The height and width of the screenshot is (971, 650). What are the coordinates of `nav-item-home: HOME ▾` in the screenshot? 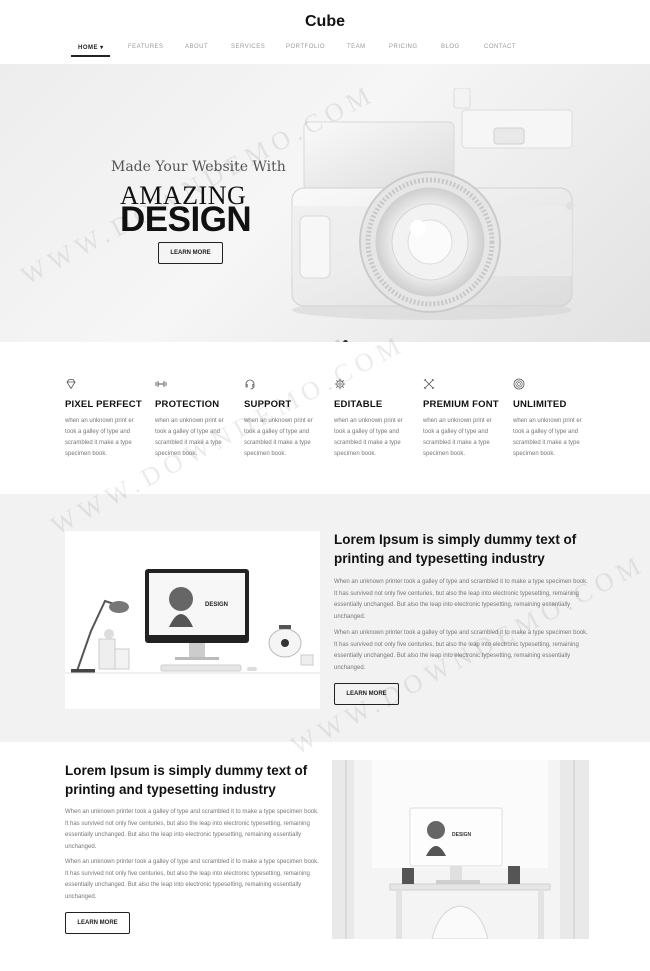 It's located at (91, 47).